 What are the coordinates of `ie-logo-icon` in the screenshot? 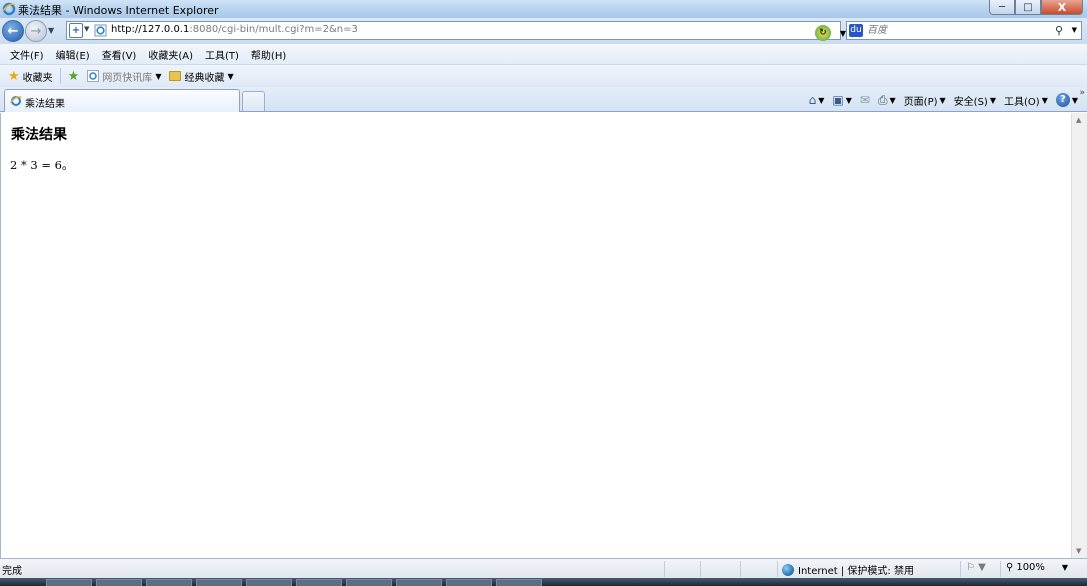 It's located at (9, 9).